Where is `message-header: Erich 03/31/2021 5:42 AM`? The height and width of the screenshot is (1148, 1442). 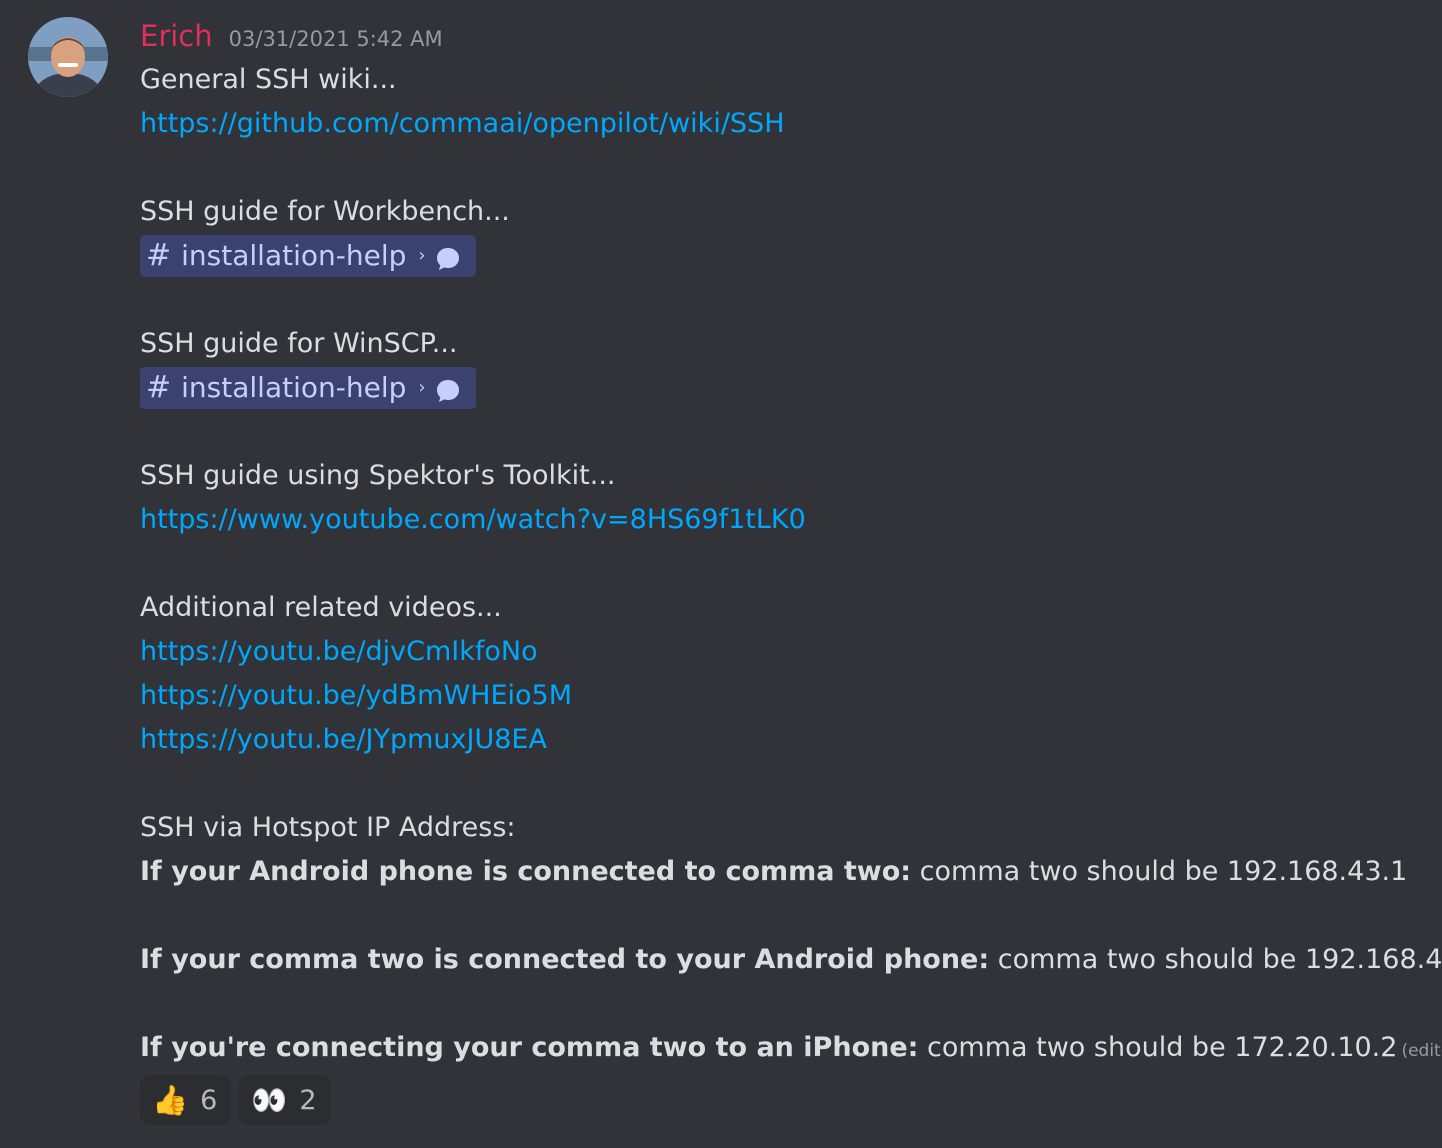
message-header: Erich 03/31/2021 5:42 AM is located at coordinates (291, 36).